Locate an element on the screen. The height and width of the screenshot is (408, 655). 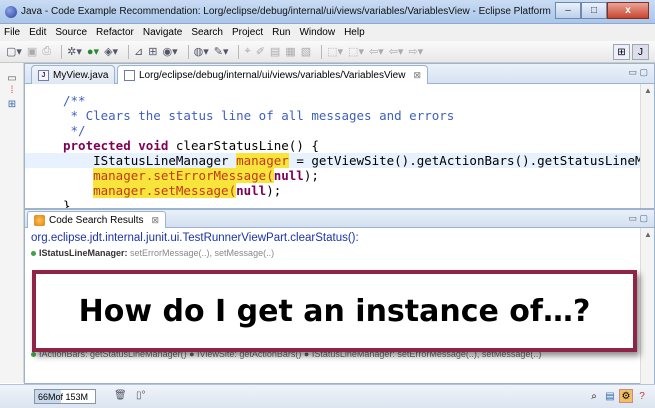
callout-text: How do I get an instance of…? is located at coordinates (334, 311).